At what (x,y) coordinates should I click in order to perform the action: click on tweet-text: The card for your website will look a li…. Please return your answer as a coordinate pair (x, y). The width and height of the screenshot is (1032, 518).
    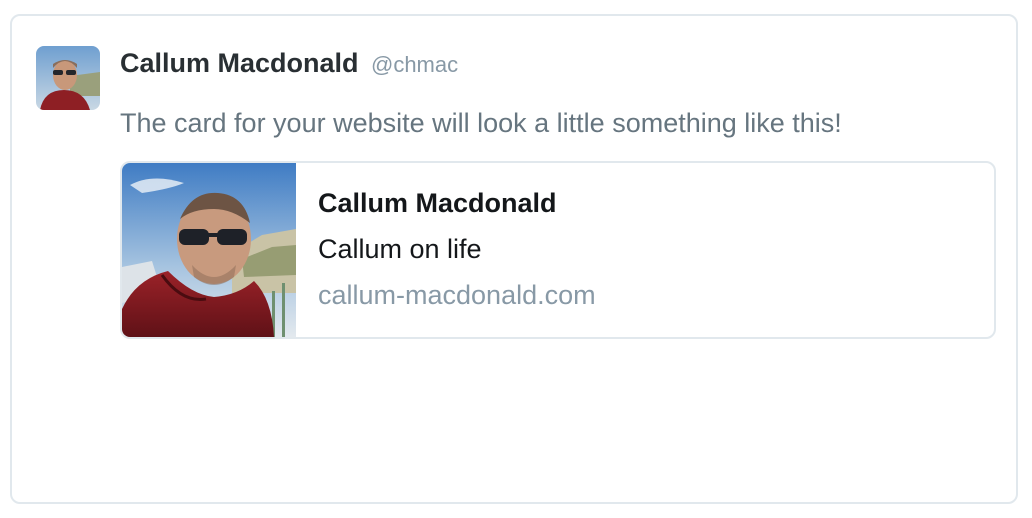
    Looking at the image, I should click on (481, 123).